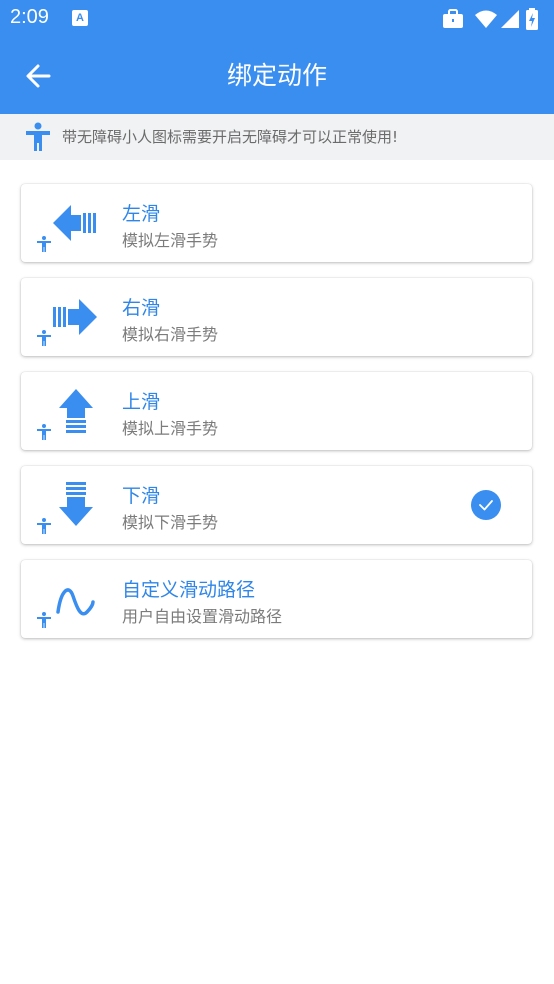  I want to click on checkmark-icon, so click(486, 505).